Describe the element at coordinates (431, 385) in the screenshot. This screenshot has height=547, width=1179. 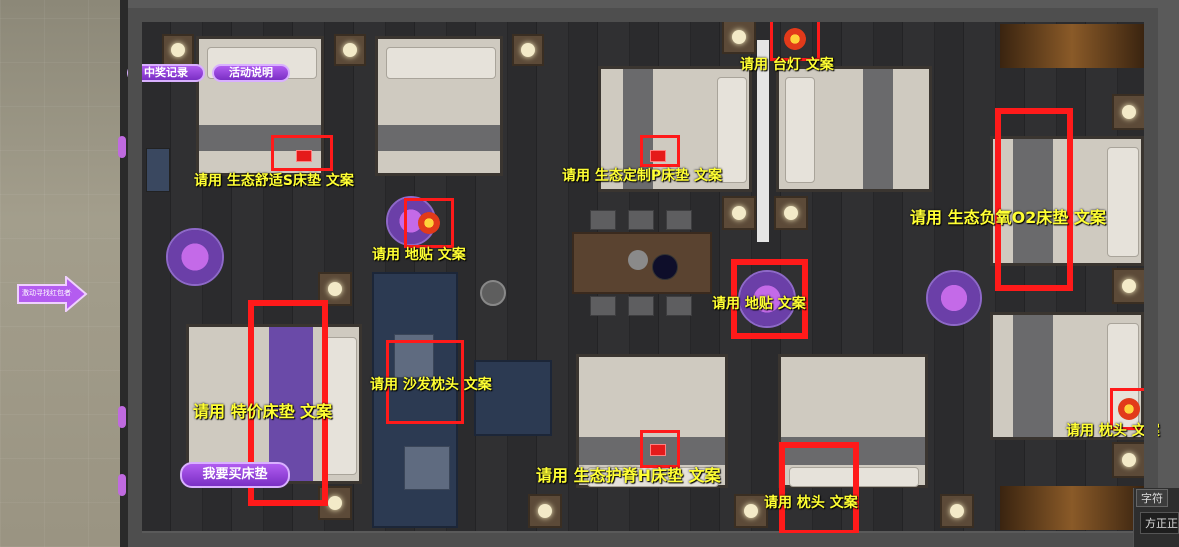
I see `sofa-pillow-label: 请用 沙发枕头 文案` at that location.